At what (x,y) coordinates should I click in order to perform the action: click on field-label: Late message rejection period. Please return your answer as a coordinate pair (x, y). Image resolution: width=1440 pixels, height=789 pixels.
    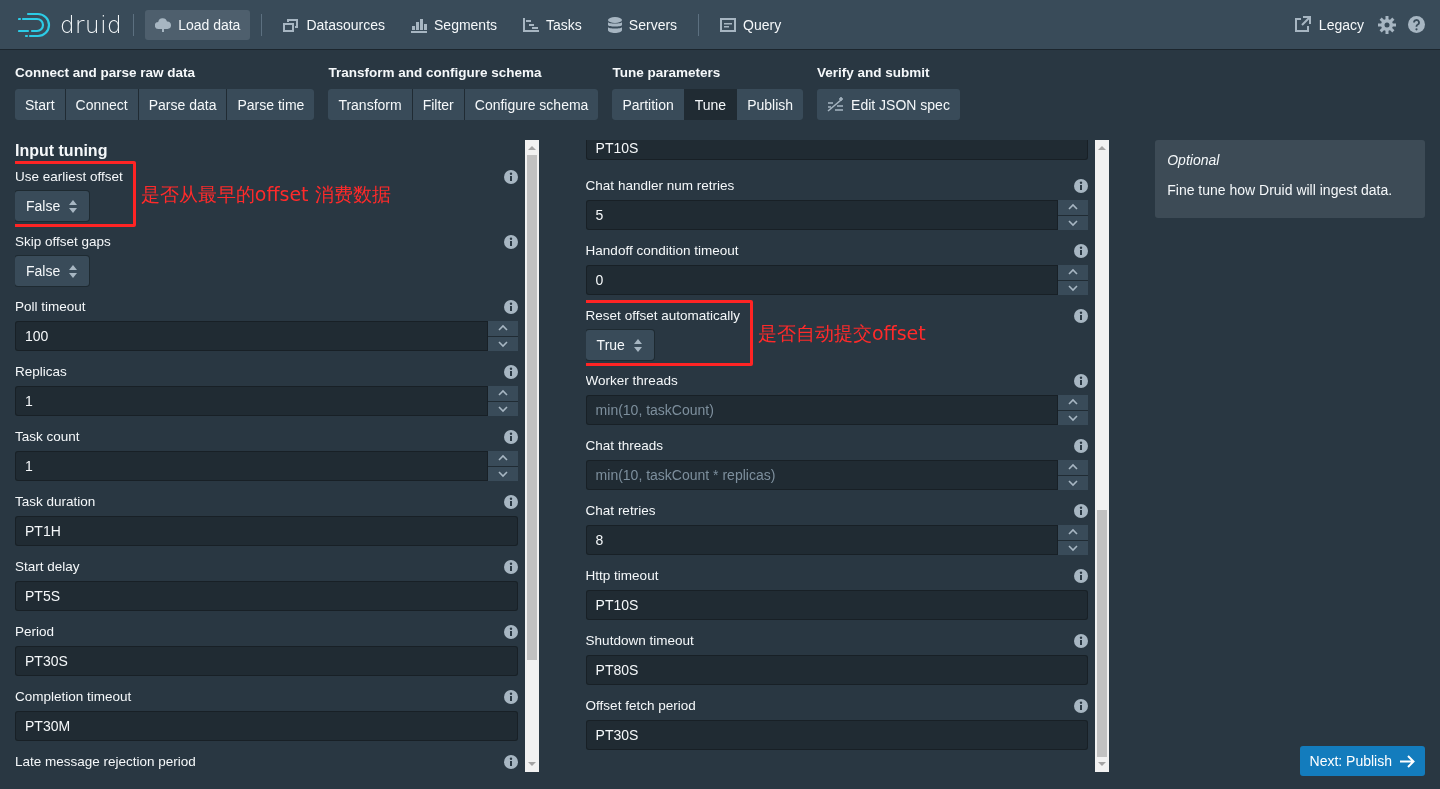
    Looking at the image, I should click on (106, 762).